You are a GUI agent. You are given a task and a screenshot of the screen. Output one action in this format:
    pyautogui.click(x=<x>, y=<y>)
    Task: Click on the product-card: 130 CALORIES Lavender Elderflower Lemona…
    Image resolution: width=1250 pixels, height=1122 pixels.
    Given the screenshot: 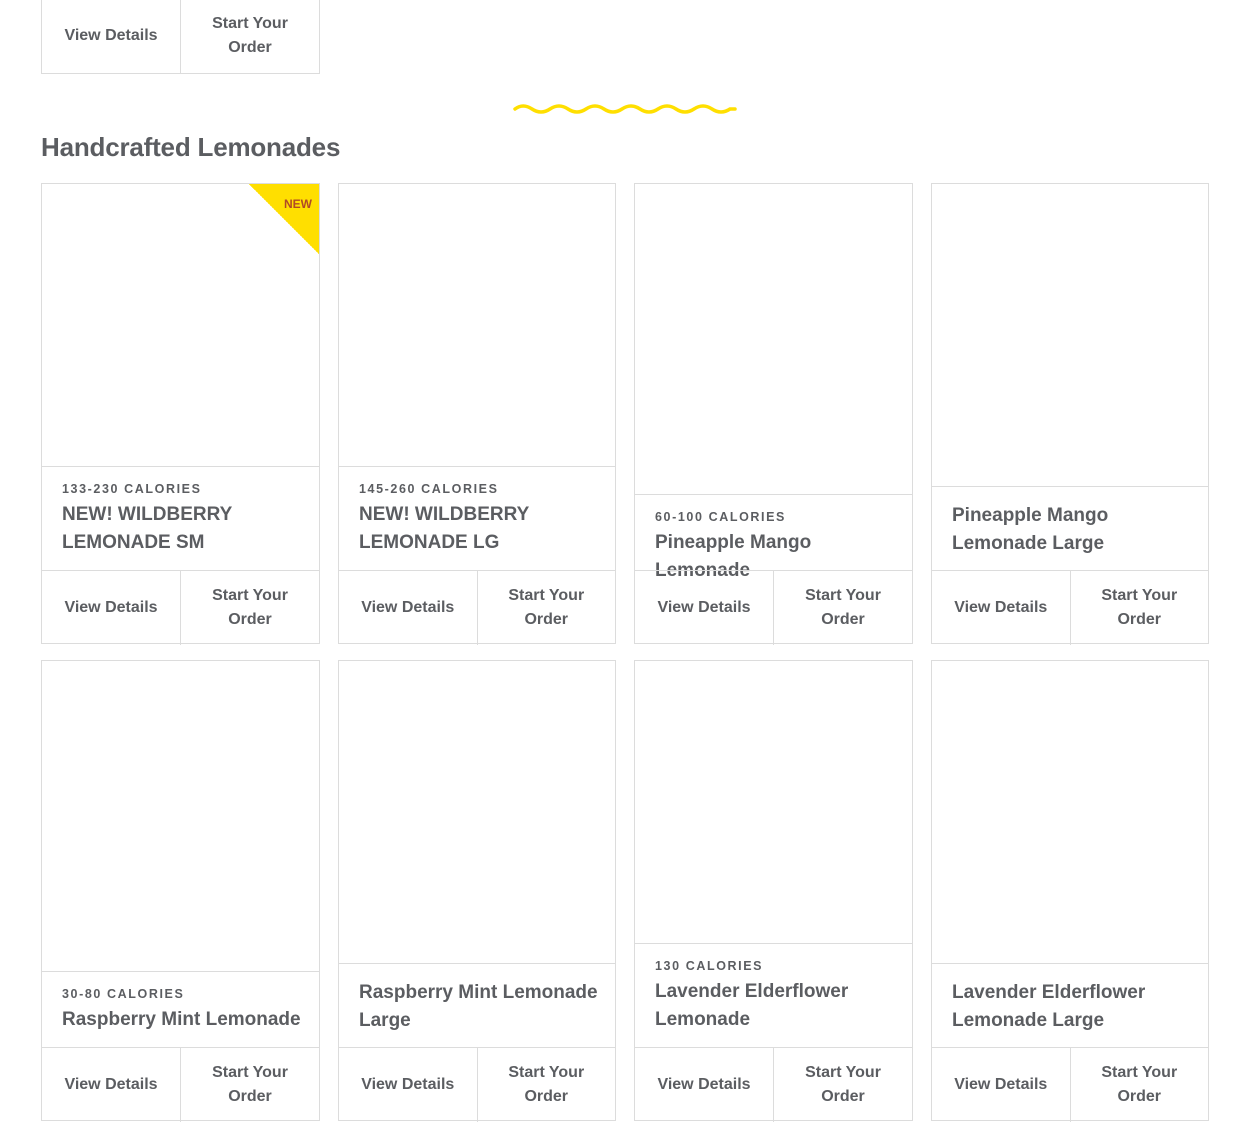 What is the action you would take?
    pyautogui.click(x=773, y=891)
    